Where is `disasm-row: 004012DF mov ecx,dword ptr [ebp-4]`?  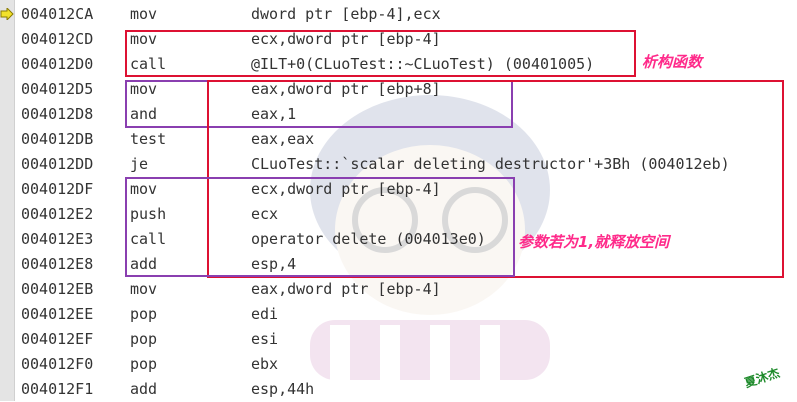 disasm-row: 004012DF mov ecx,dword ptr [ebp-4] is located at coordinates (398, 189).